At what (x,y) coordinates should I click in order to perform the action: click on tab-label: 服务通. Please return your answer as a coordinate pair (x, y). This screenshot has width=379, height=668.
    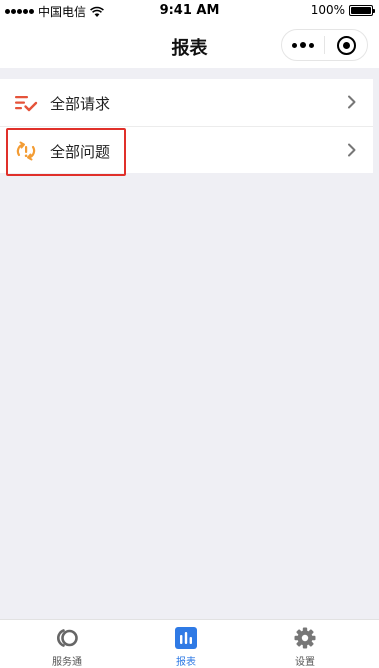
    Looking at the image, I should click on (67, 662).